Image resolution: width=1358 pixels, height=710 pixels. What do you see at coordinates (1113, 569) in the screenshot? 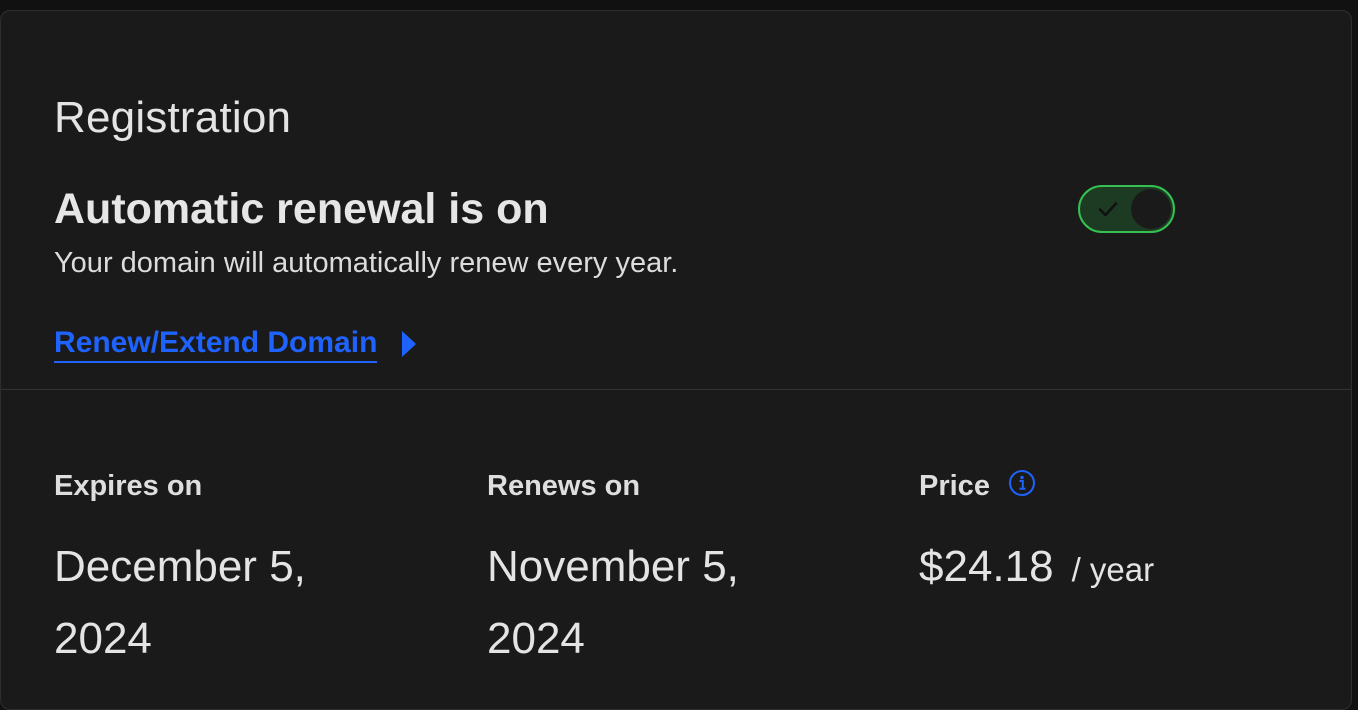
I see `price-unit: / year` at bounding box center [1113, 569].